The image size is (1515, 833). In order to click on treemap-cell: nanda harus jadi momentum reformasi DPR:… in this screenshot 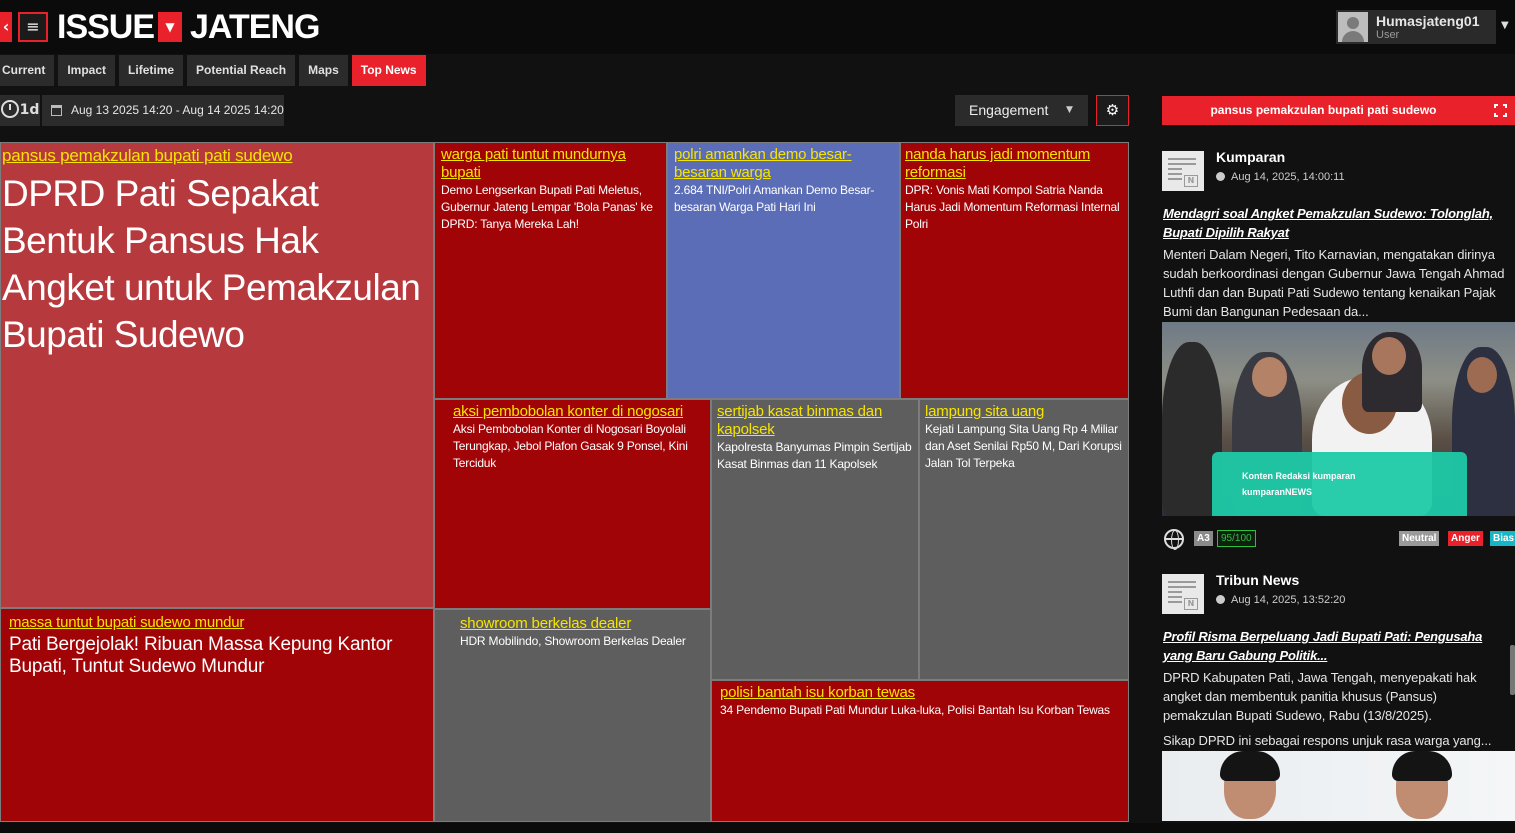, I will do `click(1014, 270)`.